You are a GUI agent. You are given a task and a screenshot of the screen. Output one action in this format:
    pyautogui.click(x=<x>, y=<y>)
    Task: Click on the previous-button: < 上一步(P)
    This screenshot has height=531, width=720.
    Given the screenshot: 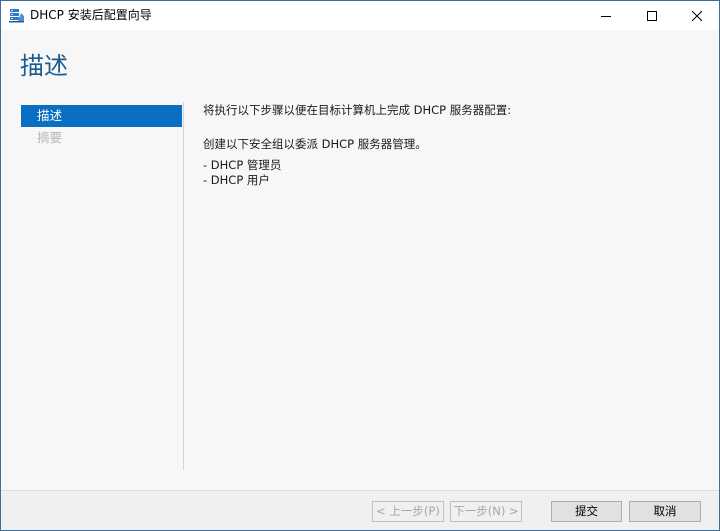 What is the action you would take?
    pyautogui.click(x=408, y=511)
    